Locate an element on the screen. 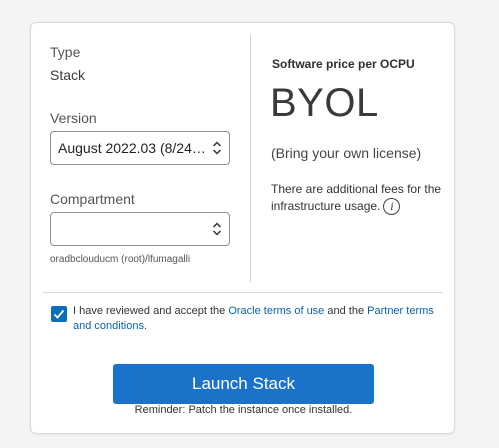 Image resolution: width=499 pixels, height=448 pixels. info-icon: i is located at coordinates (392, 207).